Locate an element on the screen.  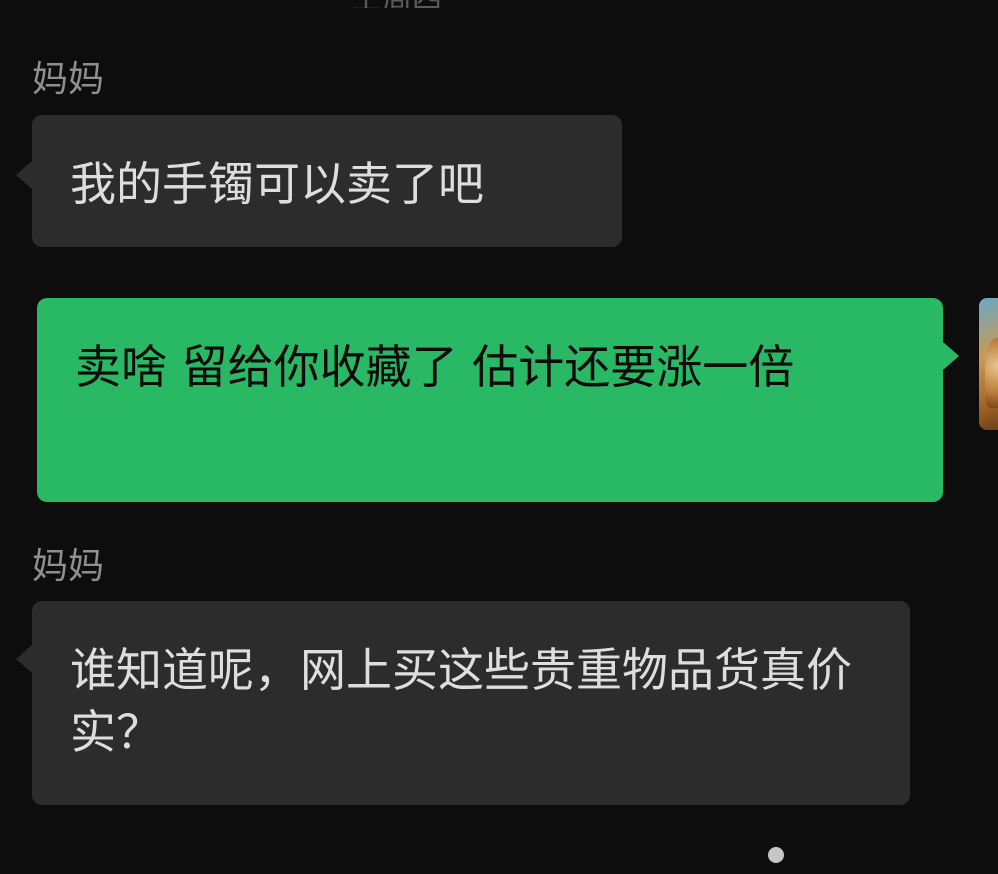
user-avatar-icon is located at coordinates (988, 364).